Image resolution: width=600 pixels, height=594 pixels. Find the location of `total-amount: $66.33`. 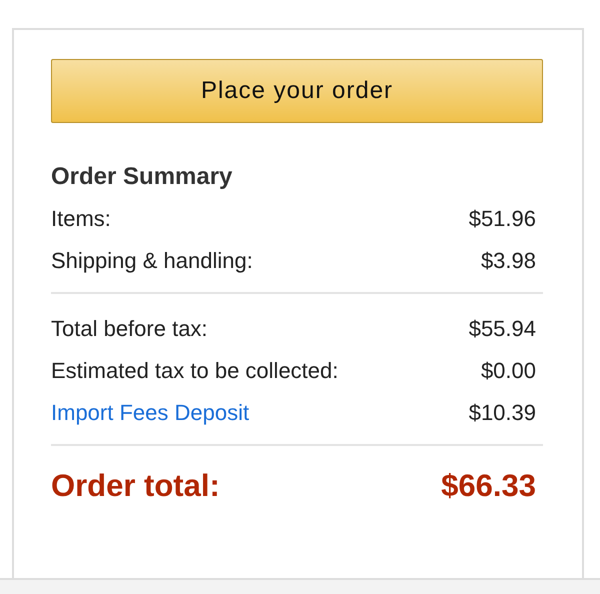

total-amount: $66.33 is located at coordinates (488, 486).